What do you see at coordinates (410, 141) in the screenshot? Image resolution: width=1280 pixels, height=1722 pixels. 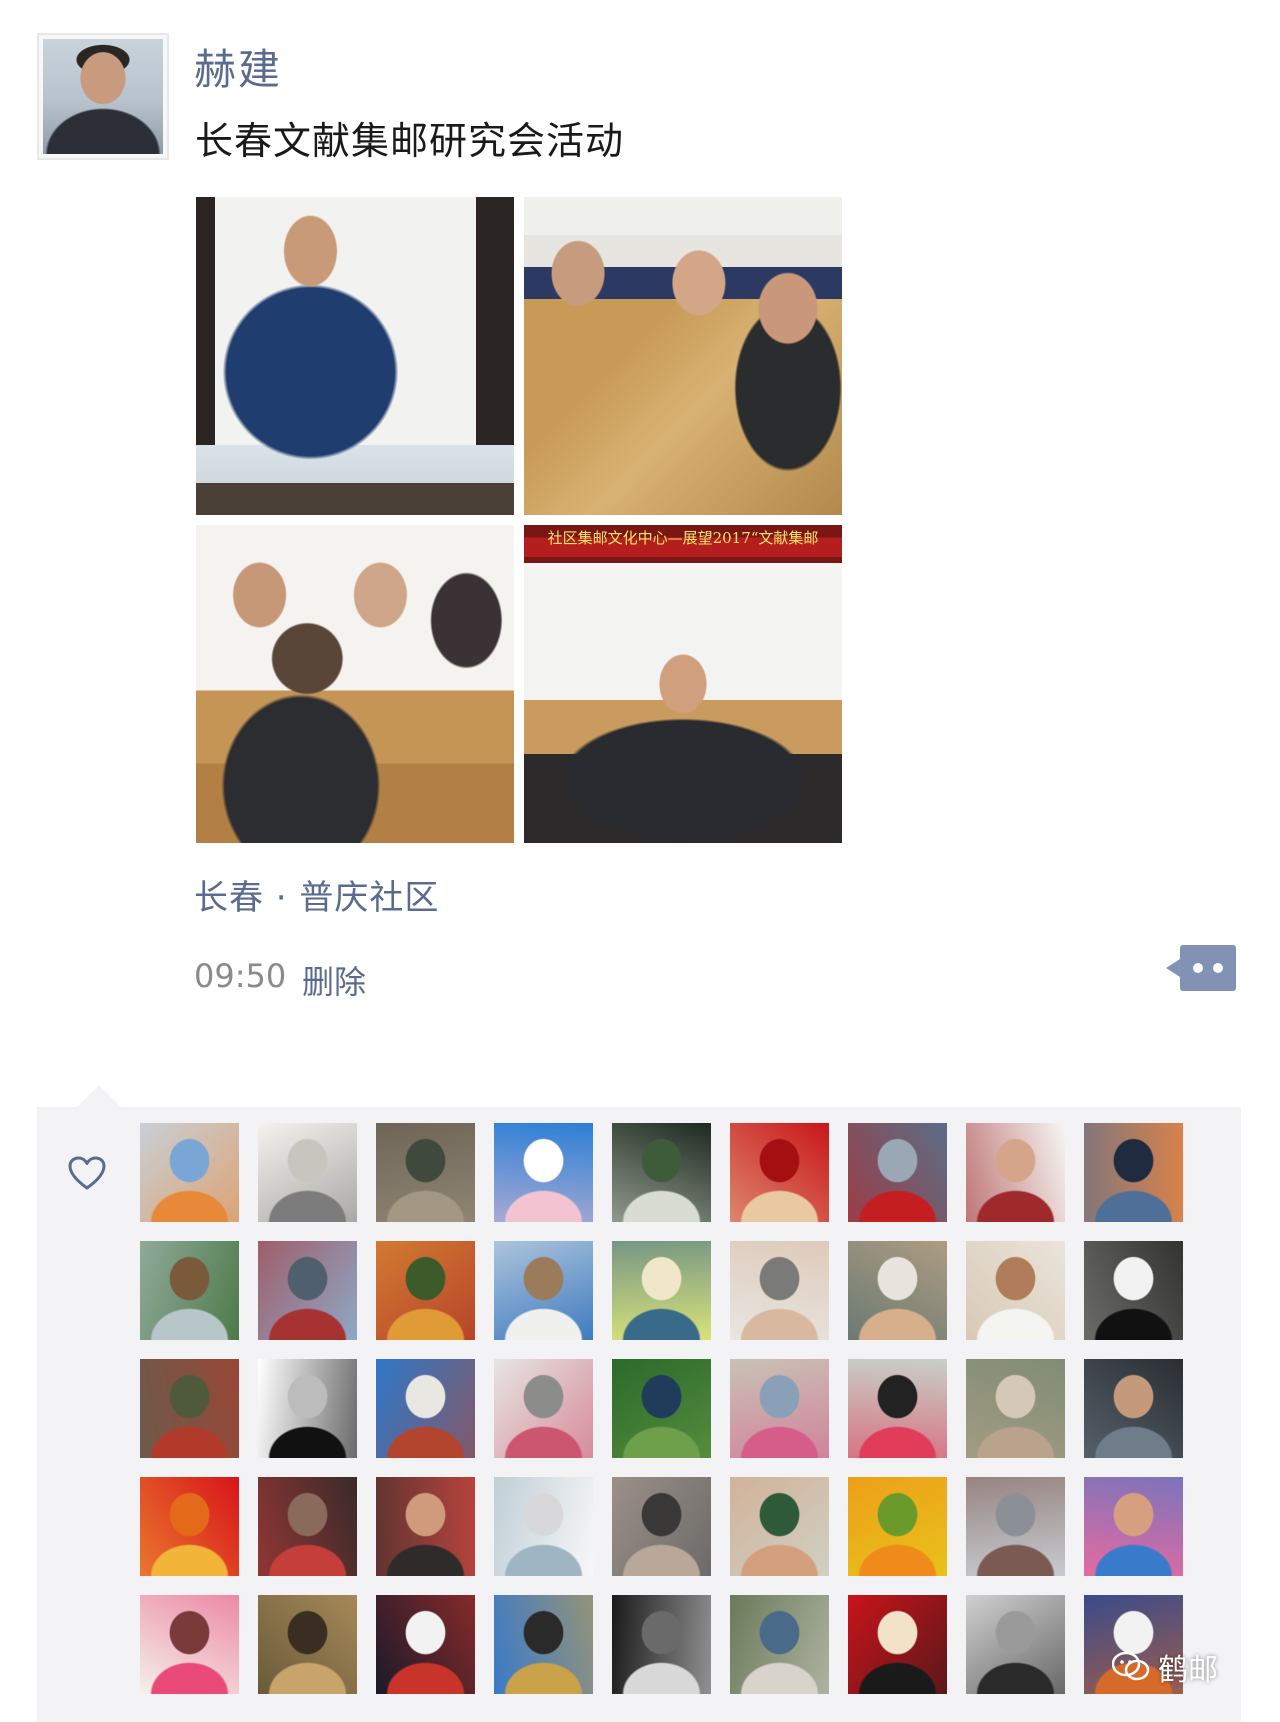 I see `post-text: 长春文献集邮研究会活动` at bounding box center [410, 141].